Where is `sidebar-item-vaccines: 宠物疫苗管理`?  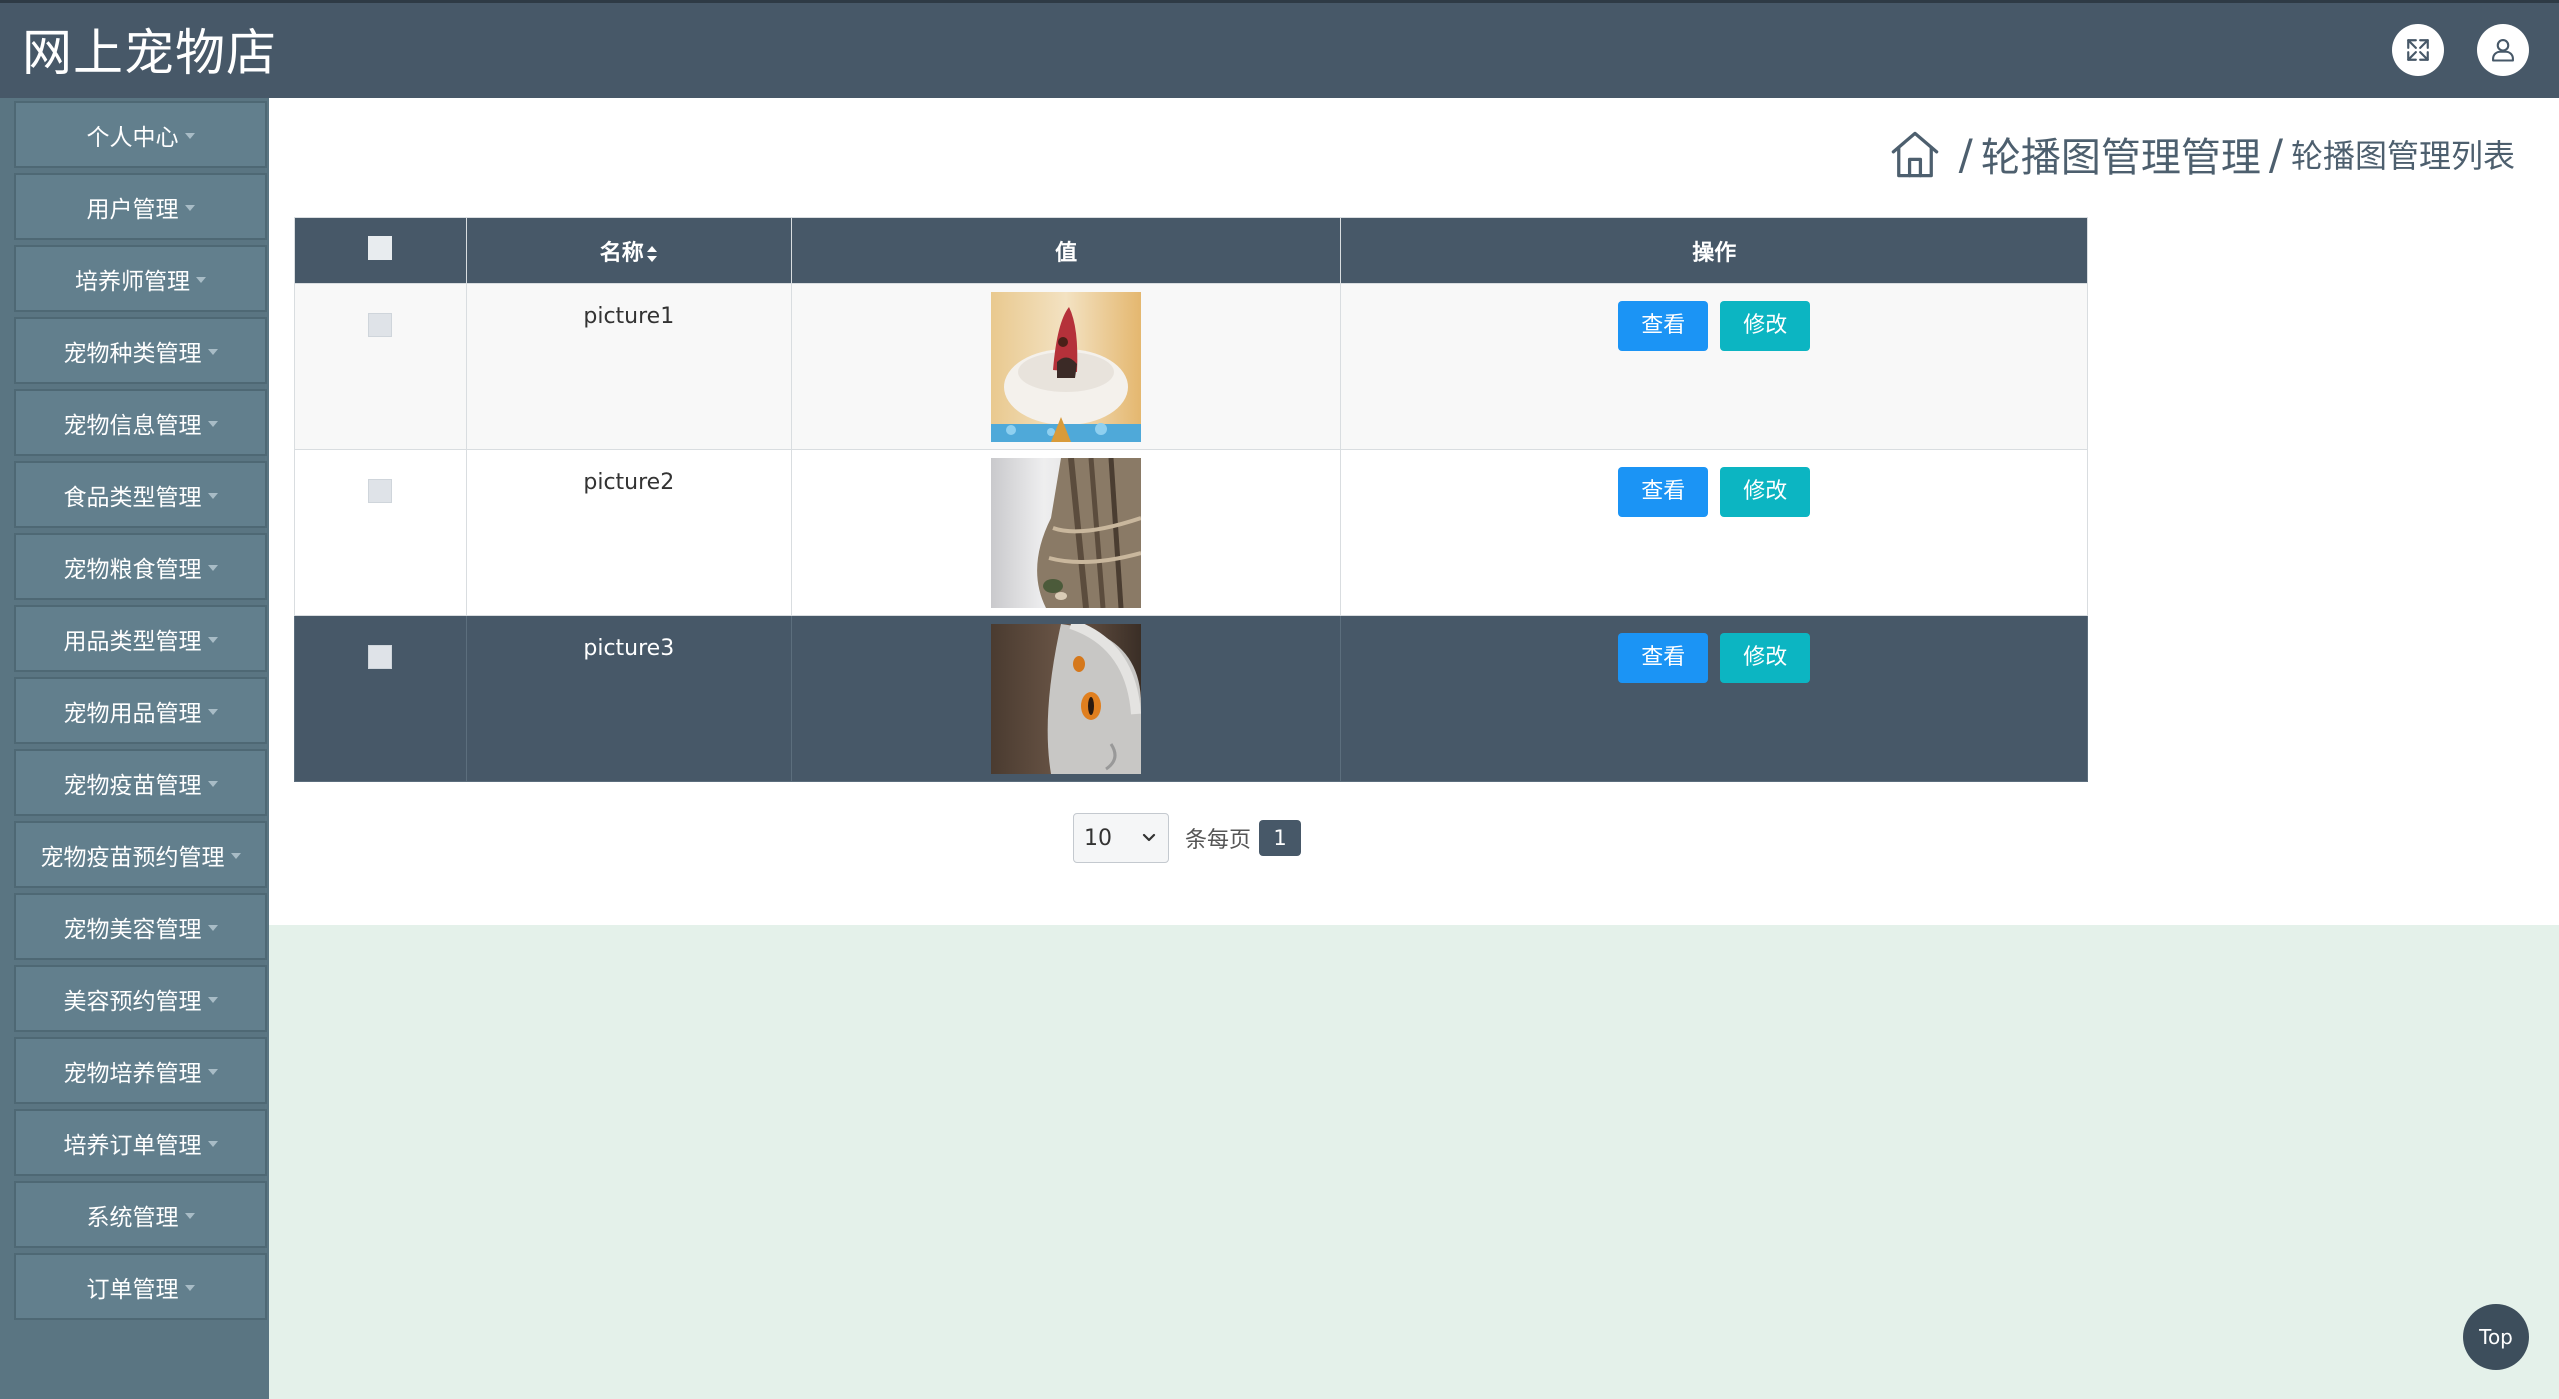
sidebar-item-vaccines: 宠物疫苗管理 is located at coordinates (140, 782).